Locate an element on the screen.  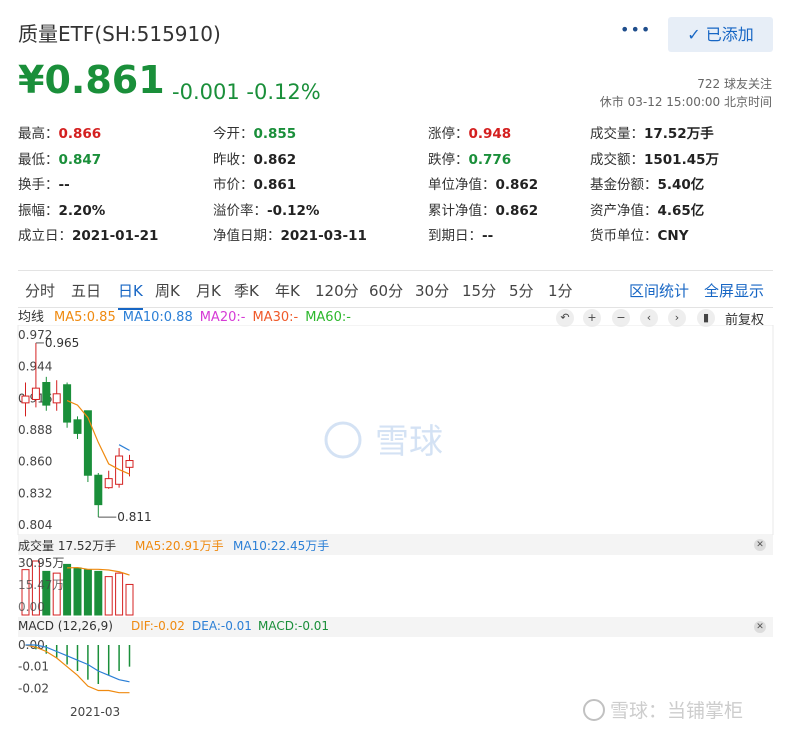
volume-legend-bar: 成交量 17.52万手 MA5:20.91万手 MA10:22.45万手 is located at coordinates (395, 545).